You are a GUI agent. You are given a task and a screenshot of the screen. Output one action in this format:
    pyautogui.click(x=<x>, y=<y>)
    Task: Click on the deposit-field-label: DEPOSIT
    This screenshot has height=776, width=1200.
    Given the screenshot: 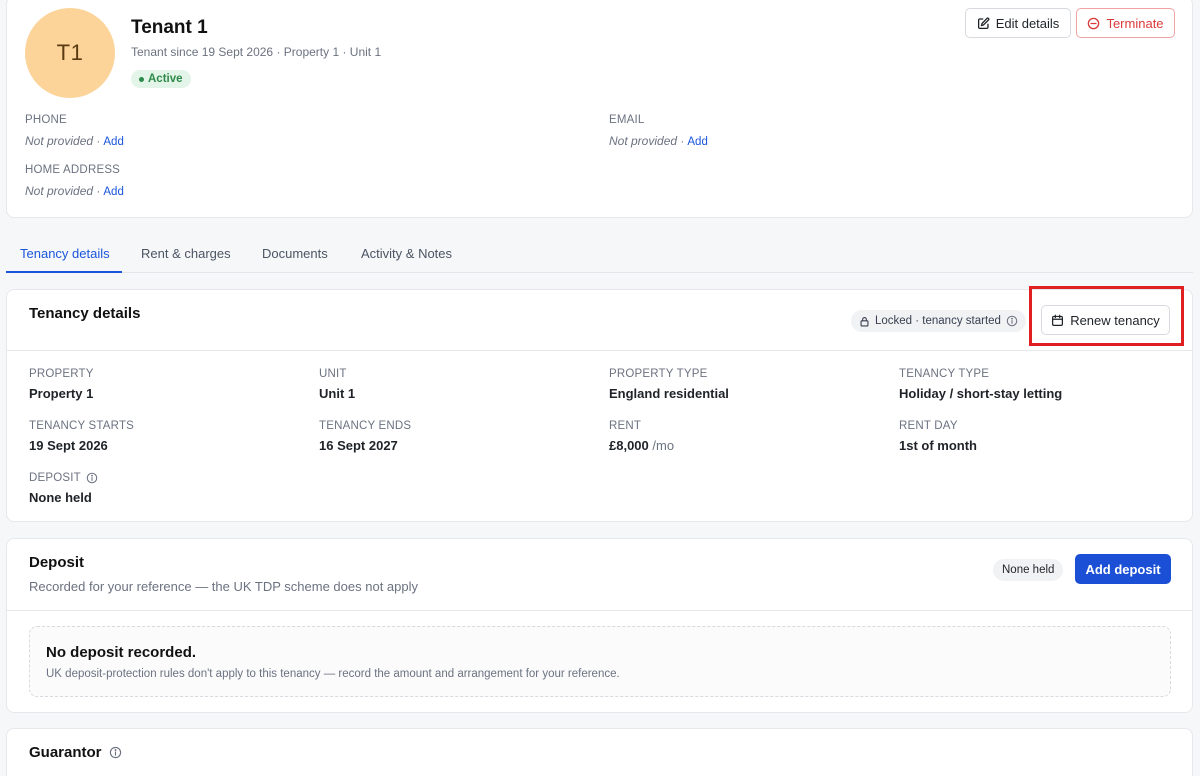 What is the action you would take?
    pyautogui.click(x=63, y=478)
    